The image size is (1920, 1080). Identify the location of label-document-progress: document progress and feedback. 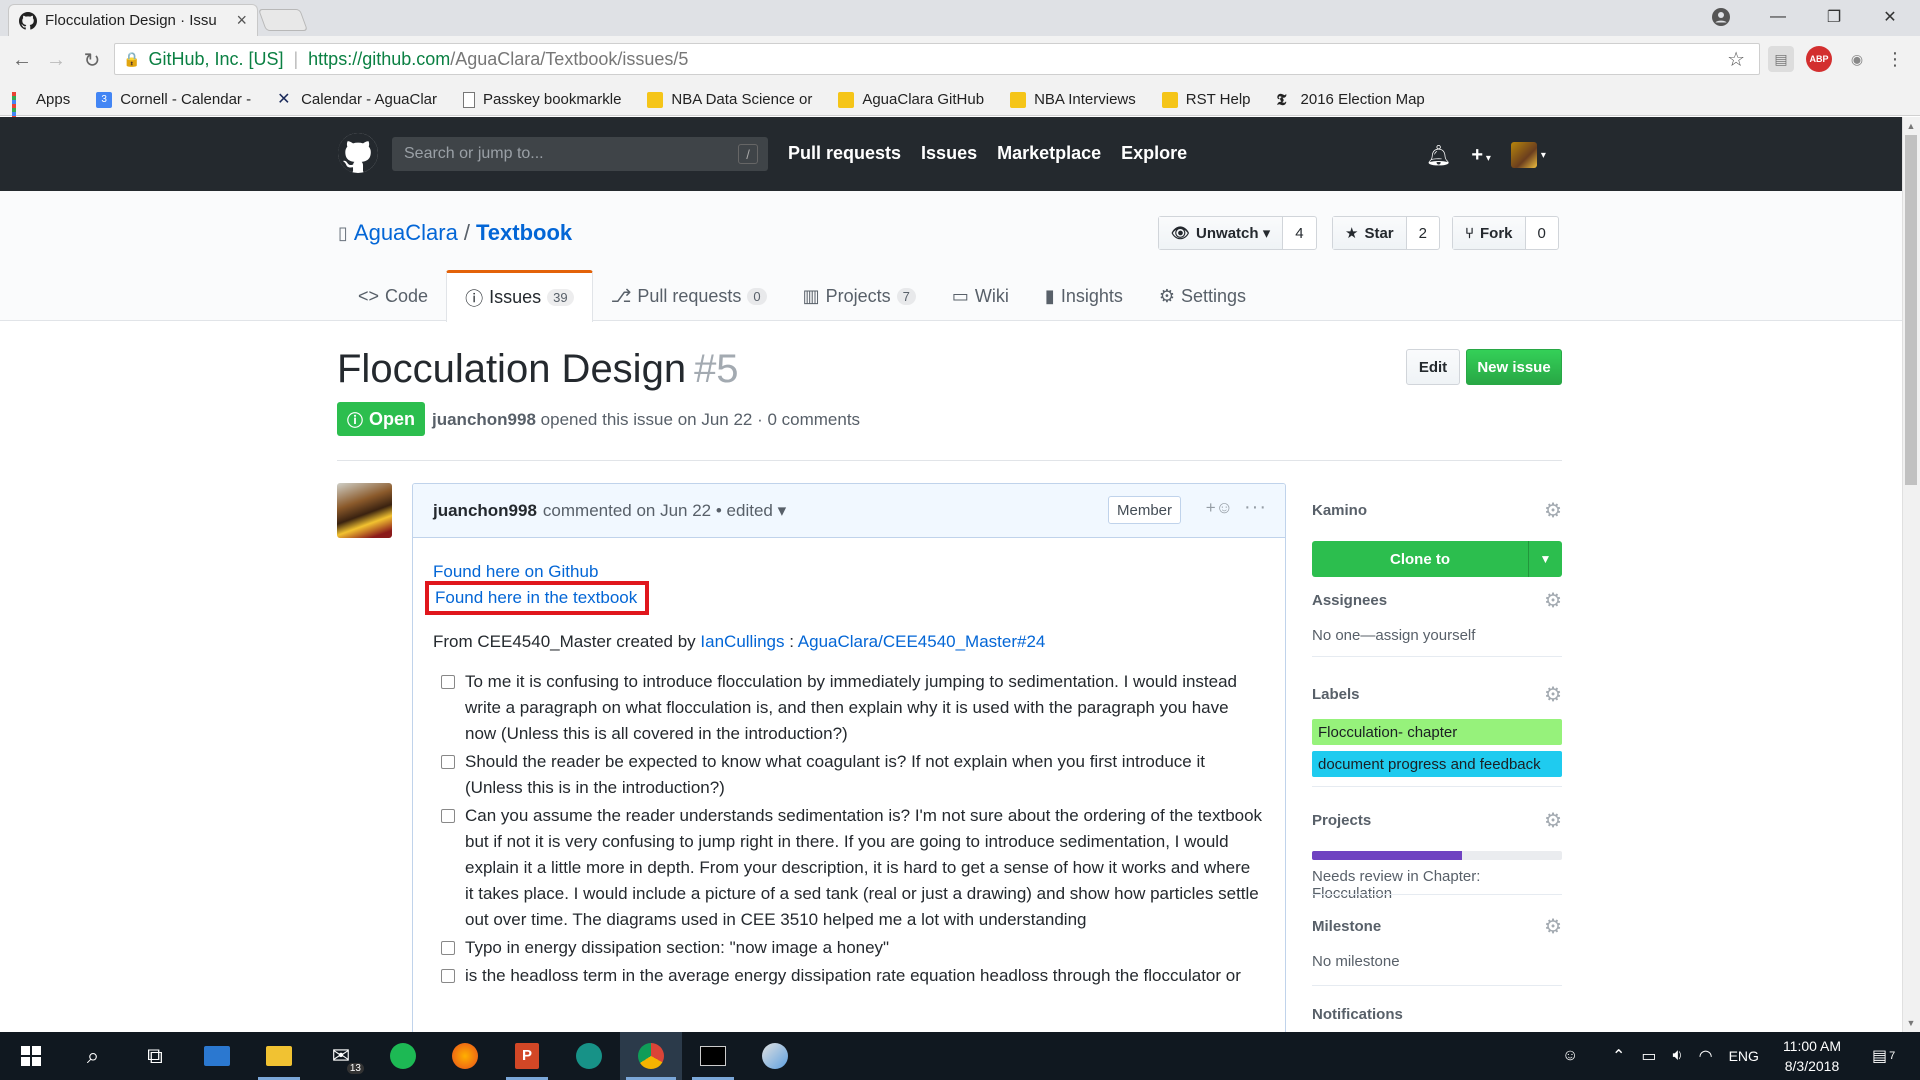
(1437, 764).